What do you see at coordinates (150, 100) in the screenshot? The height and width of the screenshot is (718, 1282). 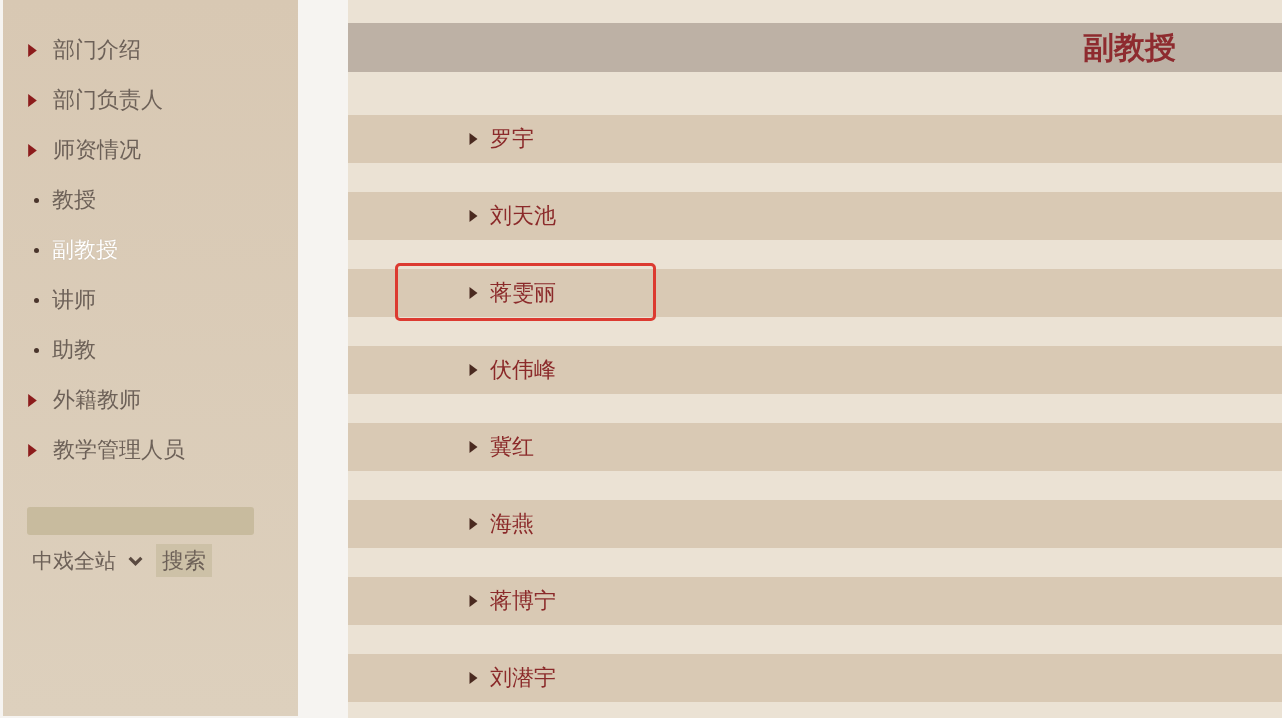 I see `sidebar-item: 部门负责人` at bounding box center [150, 100].